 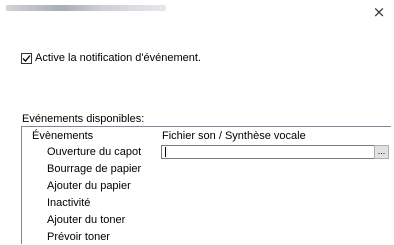 What do you see at coordinates (78, 237) in the screenshot?
I see `list-item-event: Prévoir toner` at bounding box center [78, 237].